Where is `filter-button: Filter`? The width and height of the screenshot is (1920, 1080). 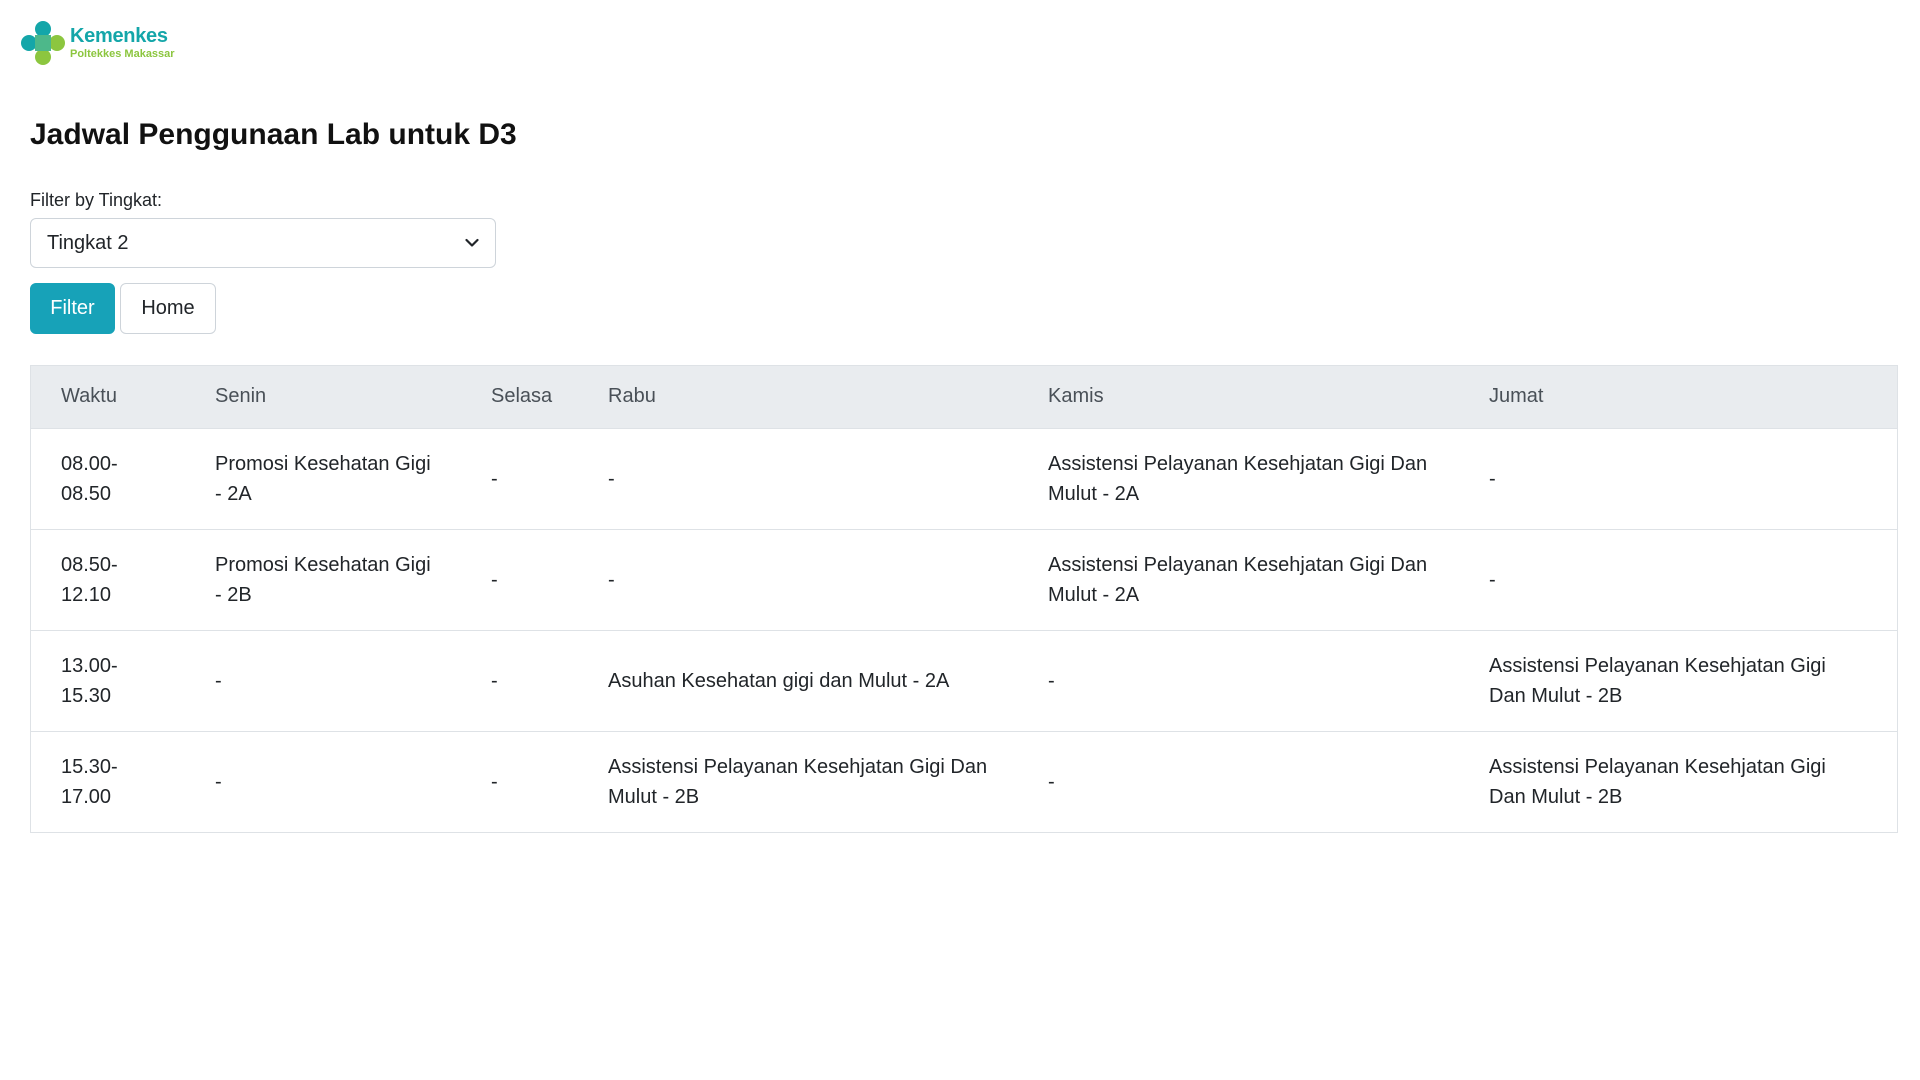 filter-button: Filter is located at coordinates (72, 308).